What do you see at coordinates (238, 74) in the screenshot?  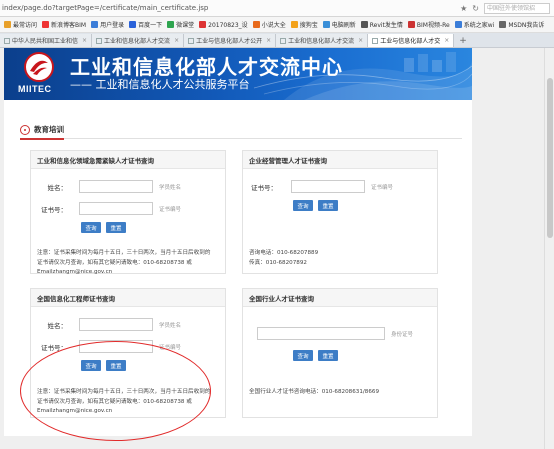 I see `site-banner: MIITEC 工业和信息化部人才交流中心 —— 工业和信息化人才公共服务平台` at bounding box center [238, 74].